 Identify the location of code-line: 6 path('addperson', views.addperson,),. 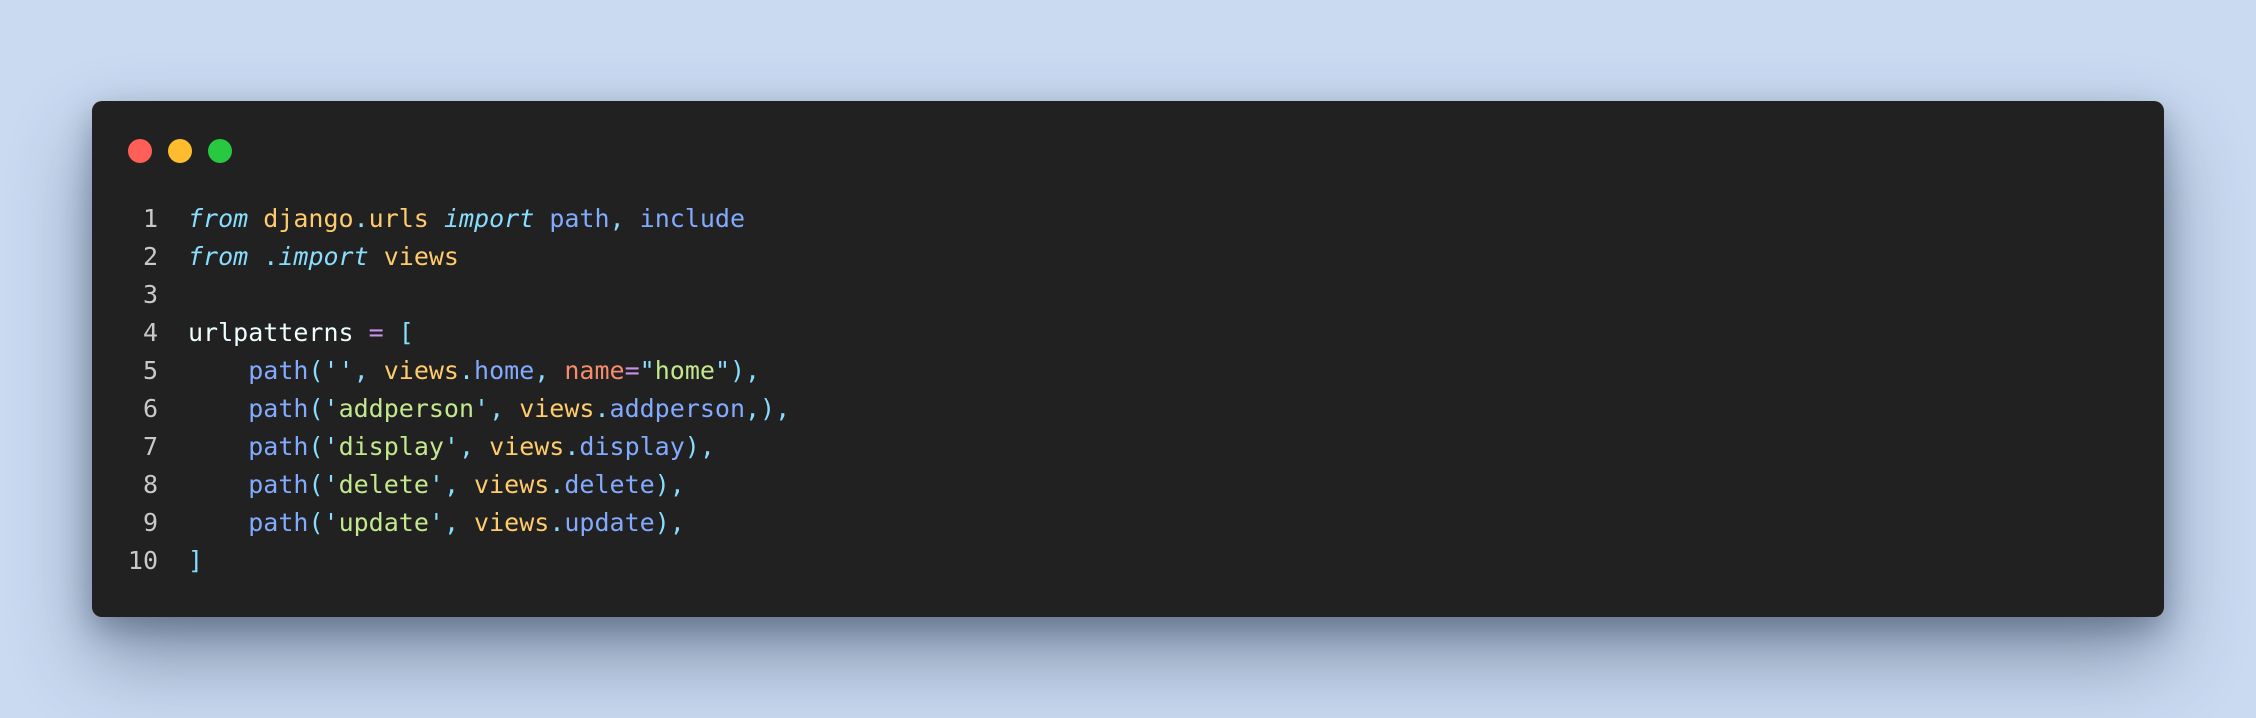
(1128, 409).